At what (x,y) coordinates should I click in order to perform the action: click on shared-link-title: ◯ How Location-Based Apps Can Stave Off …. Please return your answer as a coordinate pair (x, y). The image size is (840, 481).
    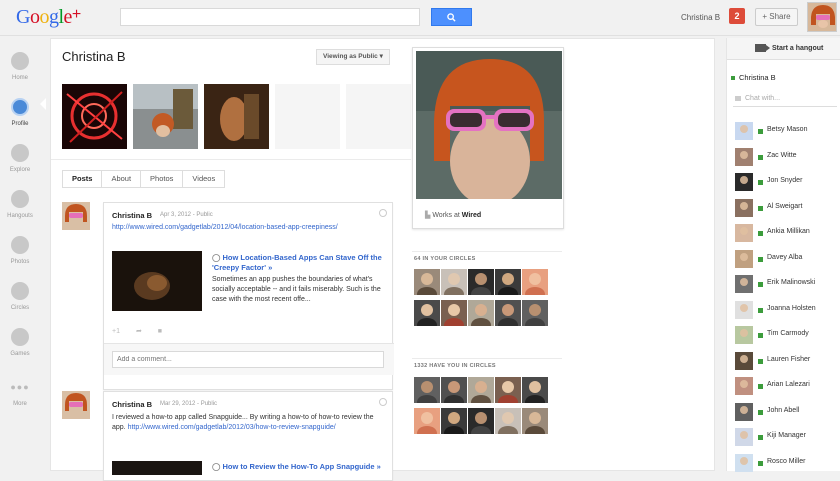
    Looking at the image, I should click on (299, 263).